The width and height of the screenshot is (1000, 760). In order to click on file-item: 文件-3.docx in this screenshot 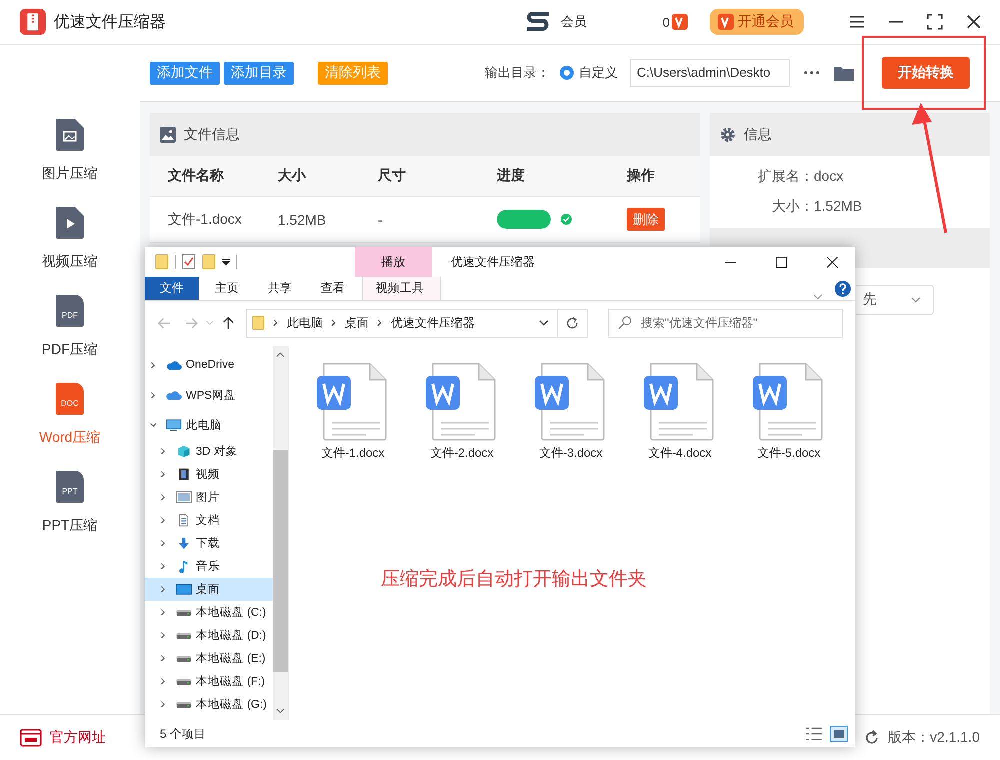, I will do `click(571, 412)`.